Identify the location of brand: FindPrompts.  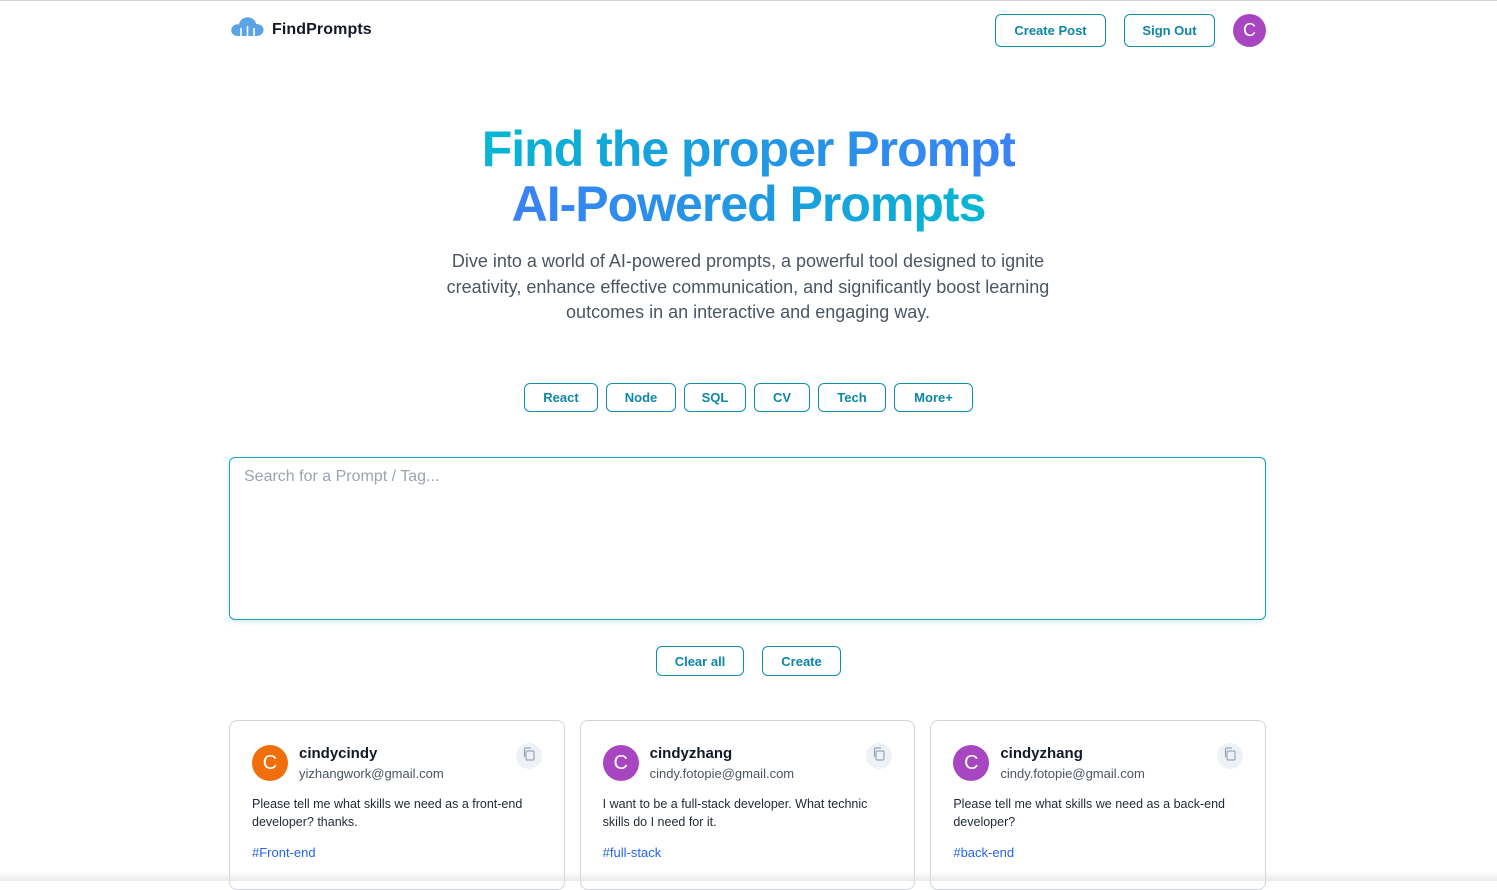
(300, 30).